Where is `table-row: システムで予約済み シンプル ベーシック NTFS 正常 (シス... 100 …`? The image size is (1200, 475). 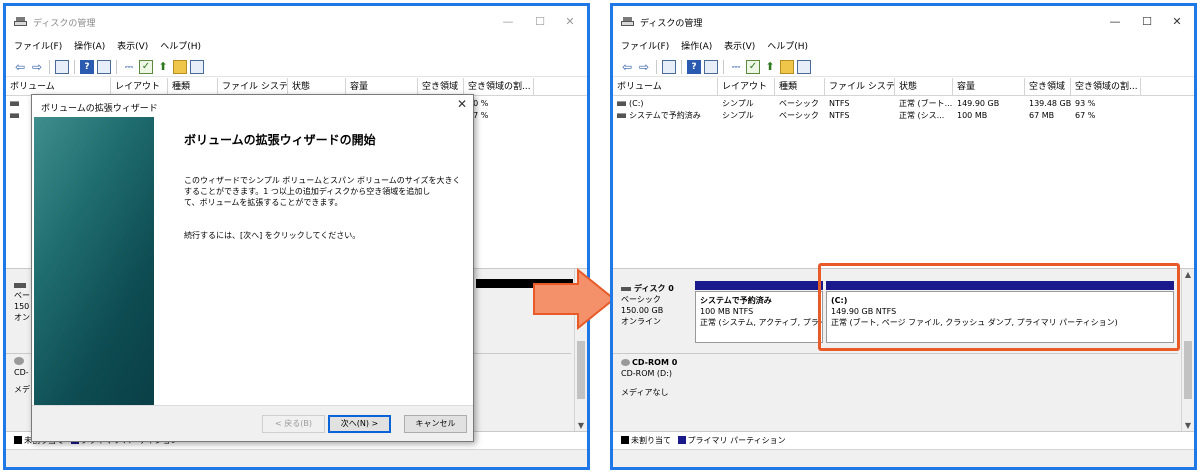
table-row: システムで予約済み シンプル ベーシック NTFS 正常 (シス... 100 … is located at coordinates (903, 116).